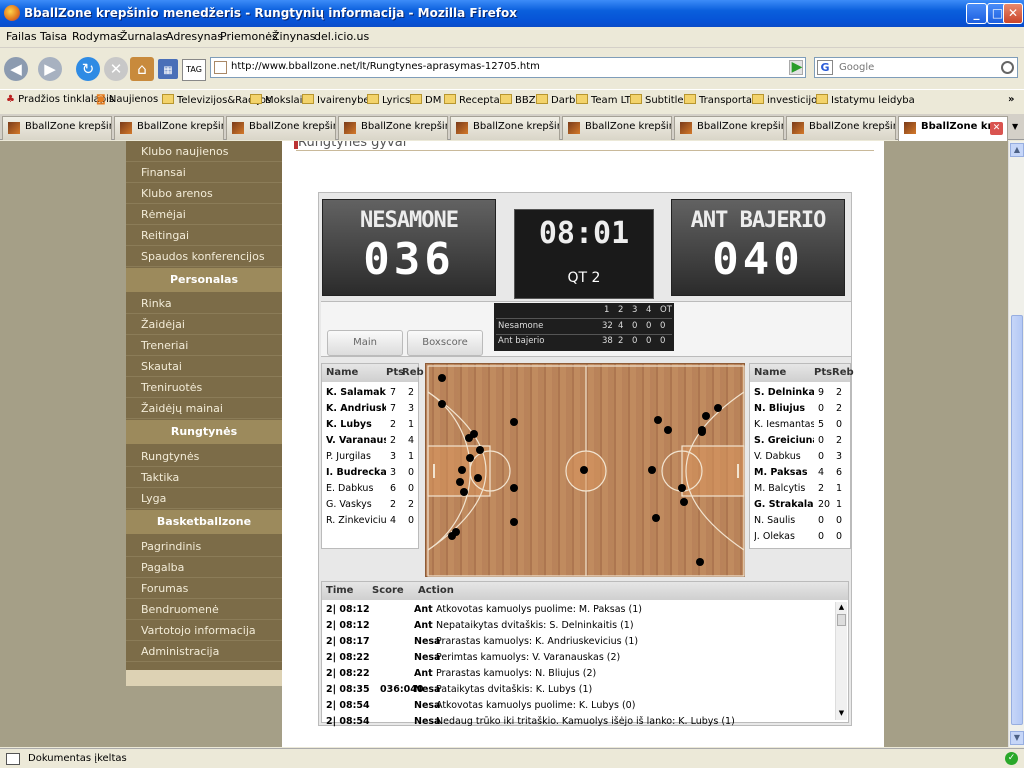 The width and height of the screenshot is (1024, 768). I want to click on bookmark-item: Ivairenybes, so click(338, 100).